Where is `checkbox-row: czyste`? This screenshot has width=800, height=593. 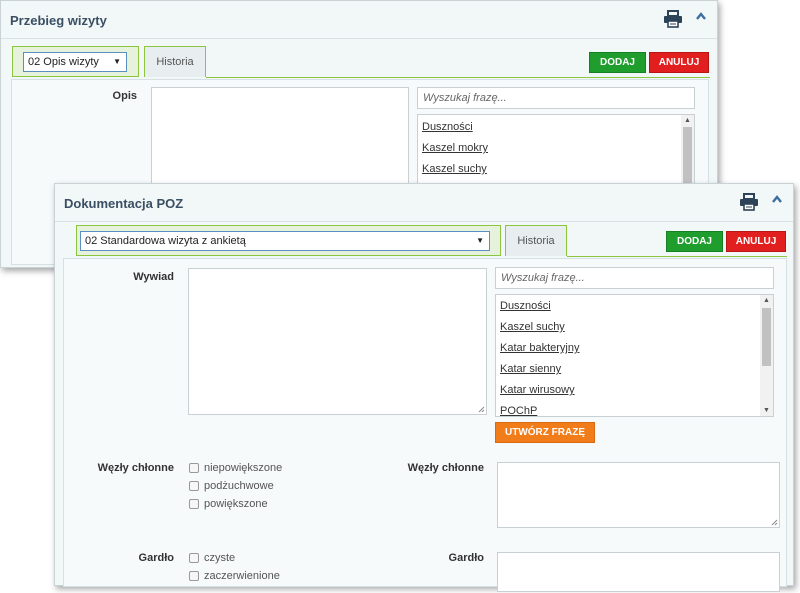
checkbox-row: czyste is located at coordinates (212, 559).